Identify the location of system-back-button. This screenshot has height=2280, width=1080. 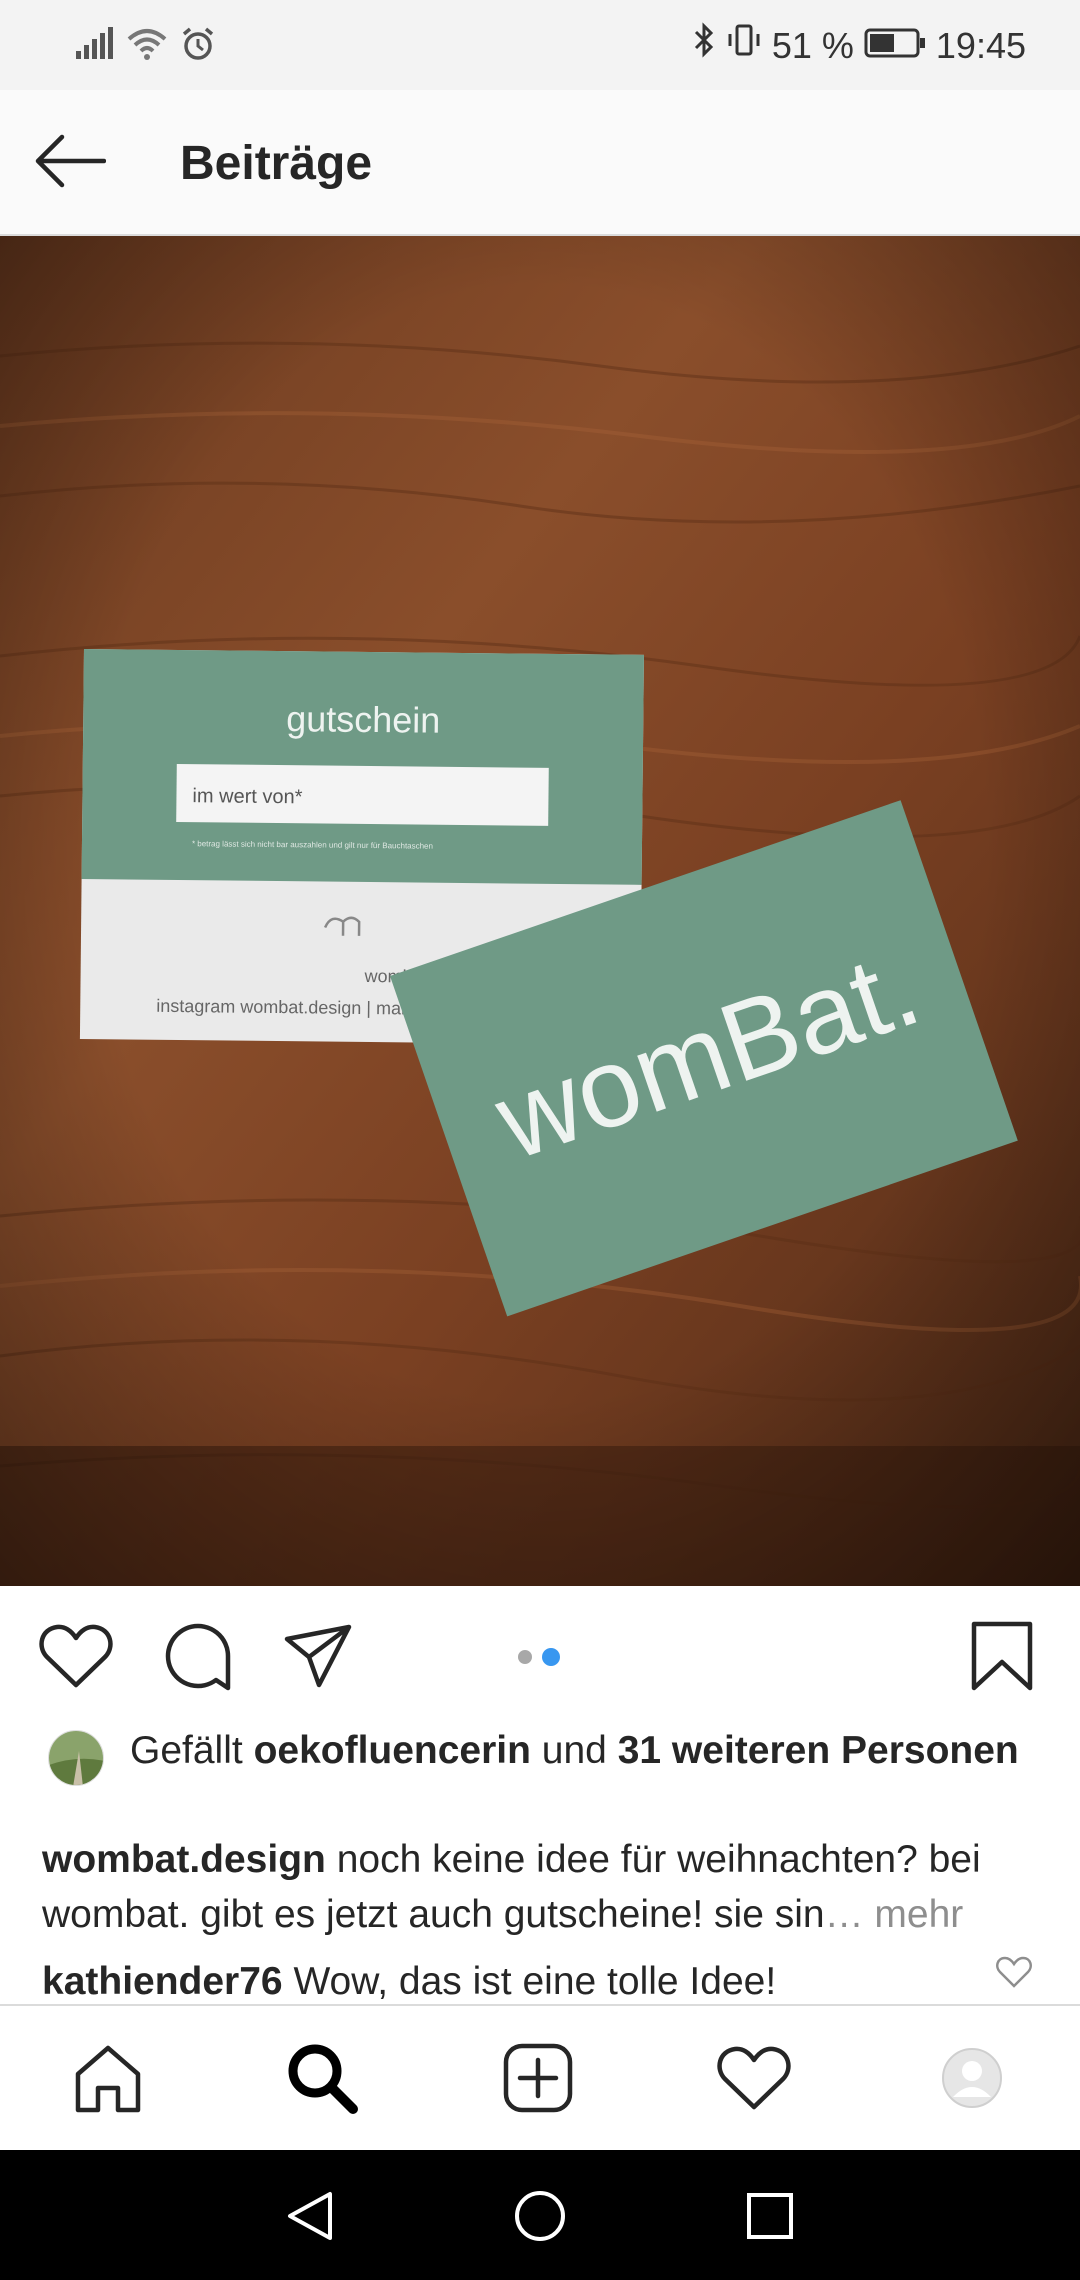
(310, 2218).